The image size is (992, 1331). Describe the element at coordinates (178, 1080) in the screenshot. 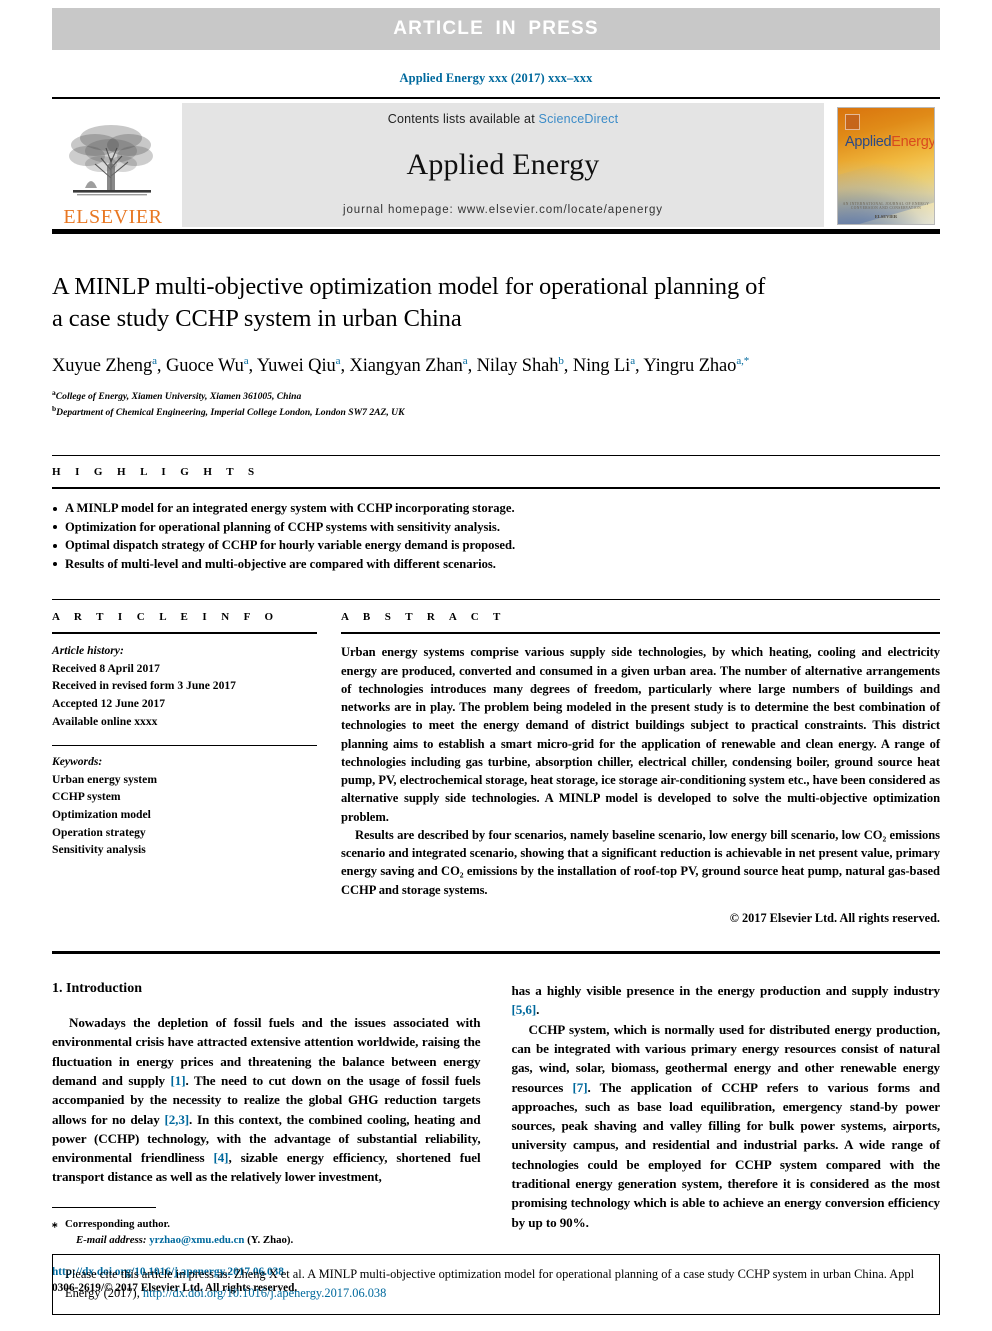

I see `citation-ref: [1]` at that location.